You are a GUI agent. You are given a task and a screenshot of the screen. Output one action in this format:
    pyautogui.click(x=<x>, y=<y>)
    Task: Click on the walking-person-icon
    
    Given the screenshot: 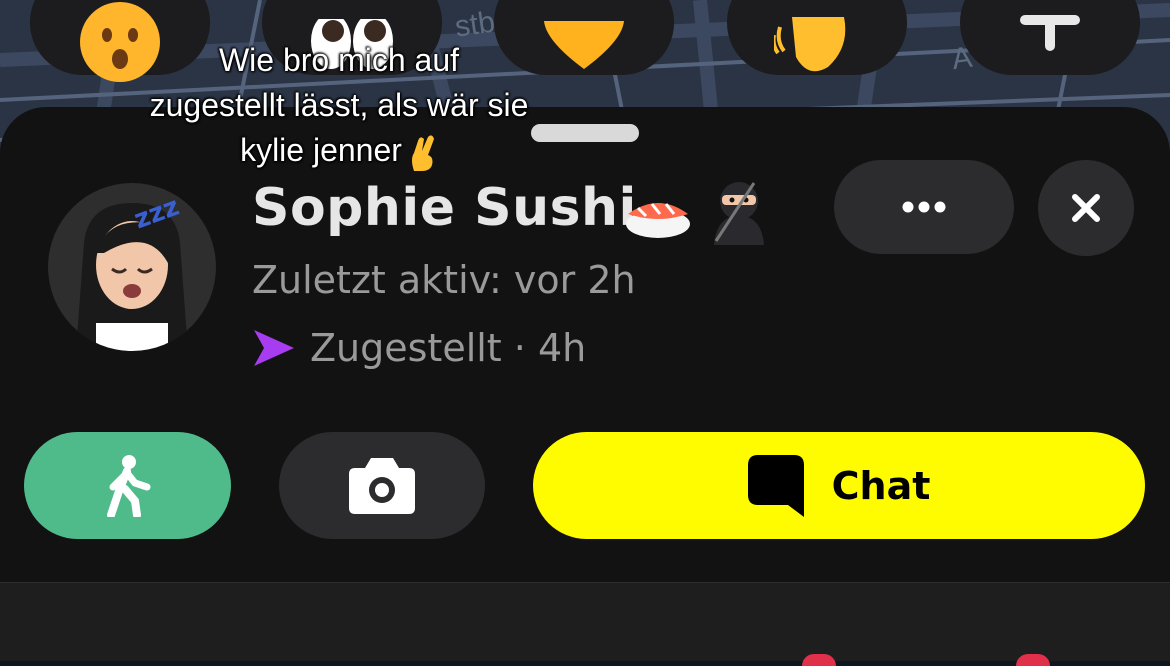 What is the action you would take?
    pyautogui.click(x=128, y=485)
    